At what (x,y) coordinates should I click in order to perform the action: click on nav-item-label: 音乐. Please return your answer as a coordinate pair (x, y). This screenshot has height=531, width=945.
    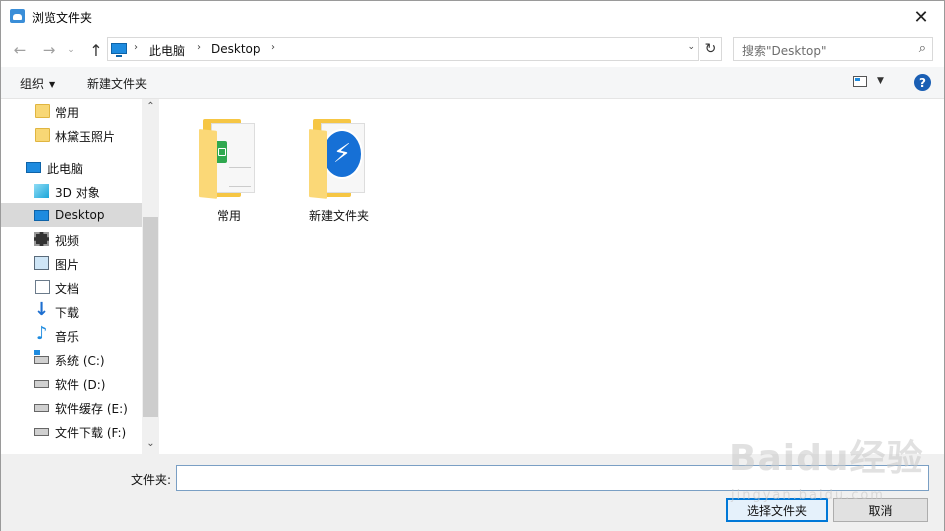
    Looking at the image, I should click on (67, 337).